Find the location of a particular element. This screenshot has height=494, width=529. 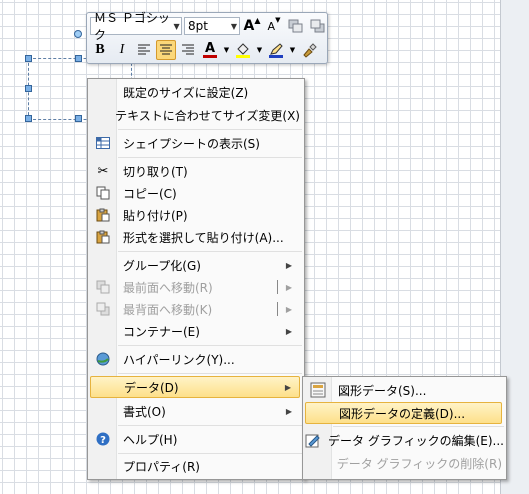

font-name-combo: ＭＳ Ｐゴシック ▼ is located at coordinates (136, 26).